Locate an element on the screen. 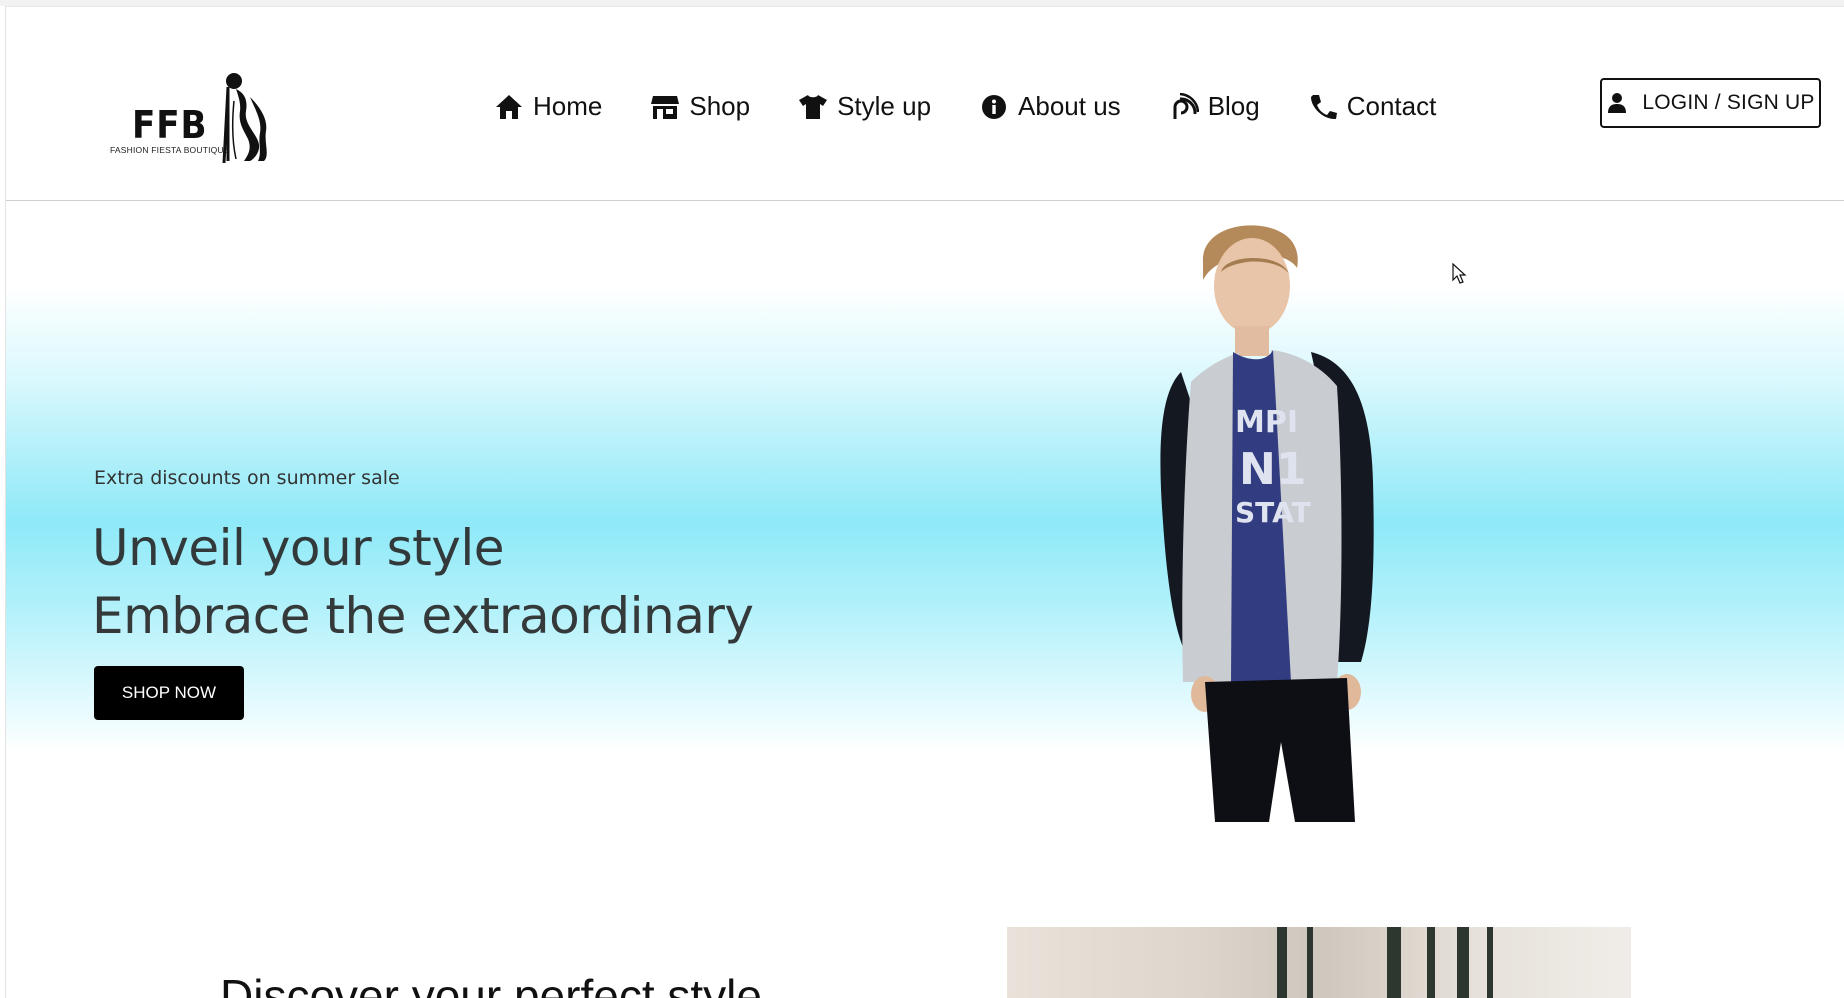 Image resolution: width=1844 pixels, height=998 pixels. nav-contact-label: Contact is located at coordinates (1391, 106).